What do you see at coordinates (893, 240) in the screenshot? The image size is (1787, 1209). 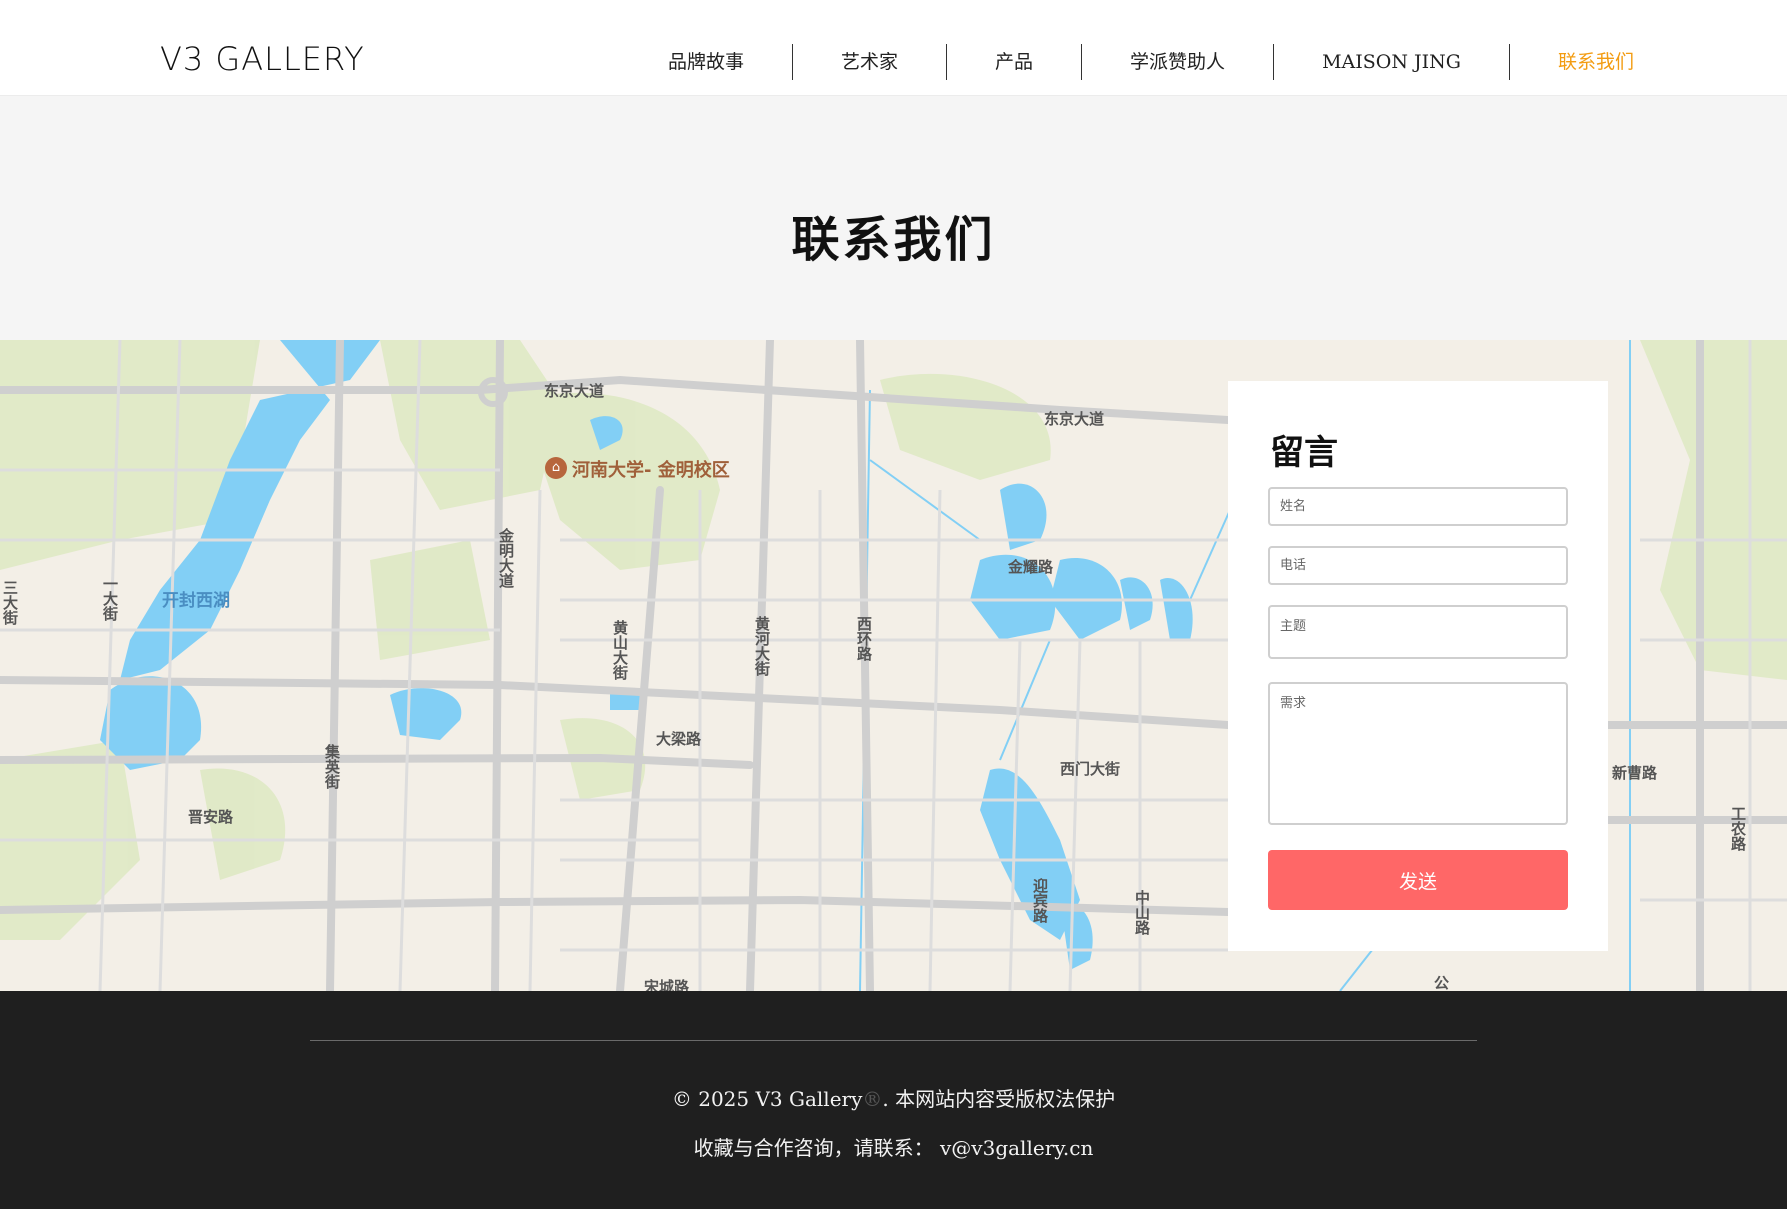 I see `page-title: 联系我们` at bounding box center [893, 240].